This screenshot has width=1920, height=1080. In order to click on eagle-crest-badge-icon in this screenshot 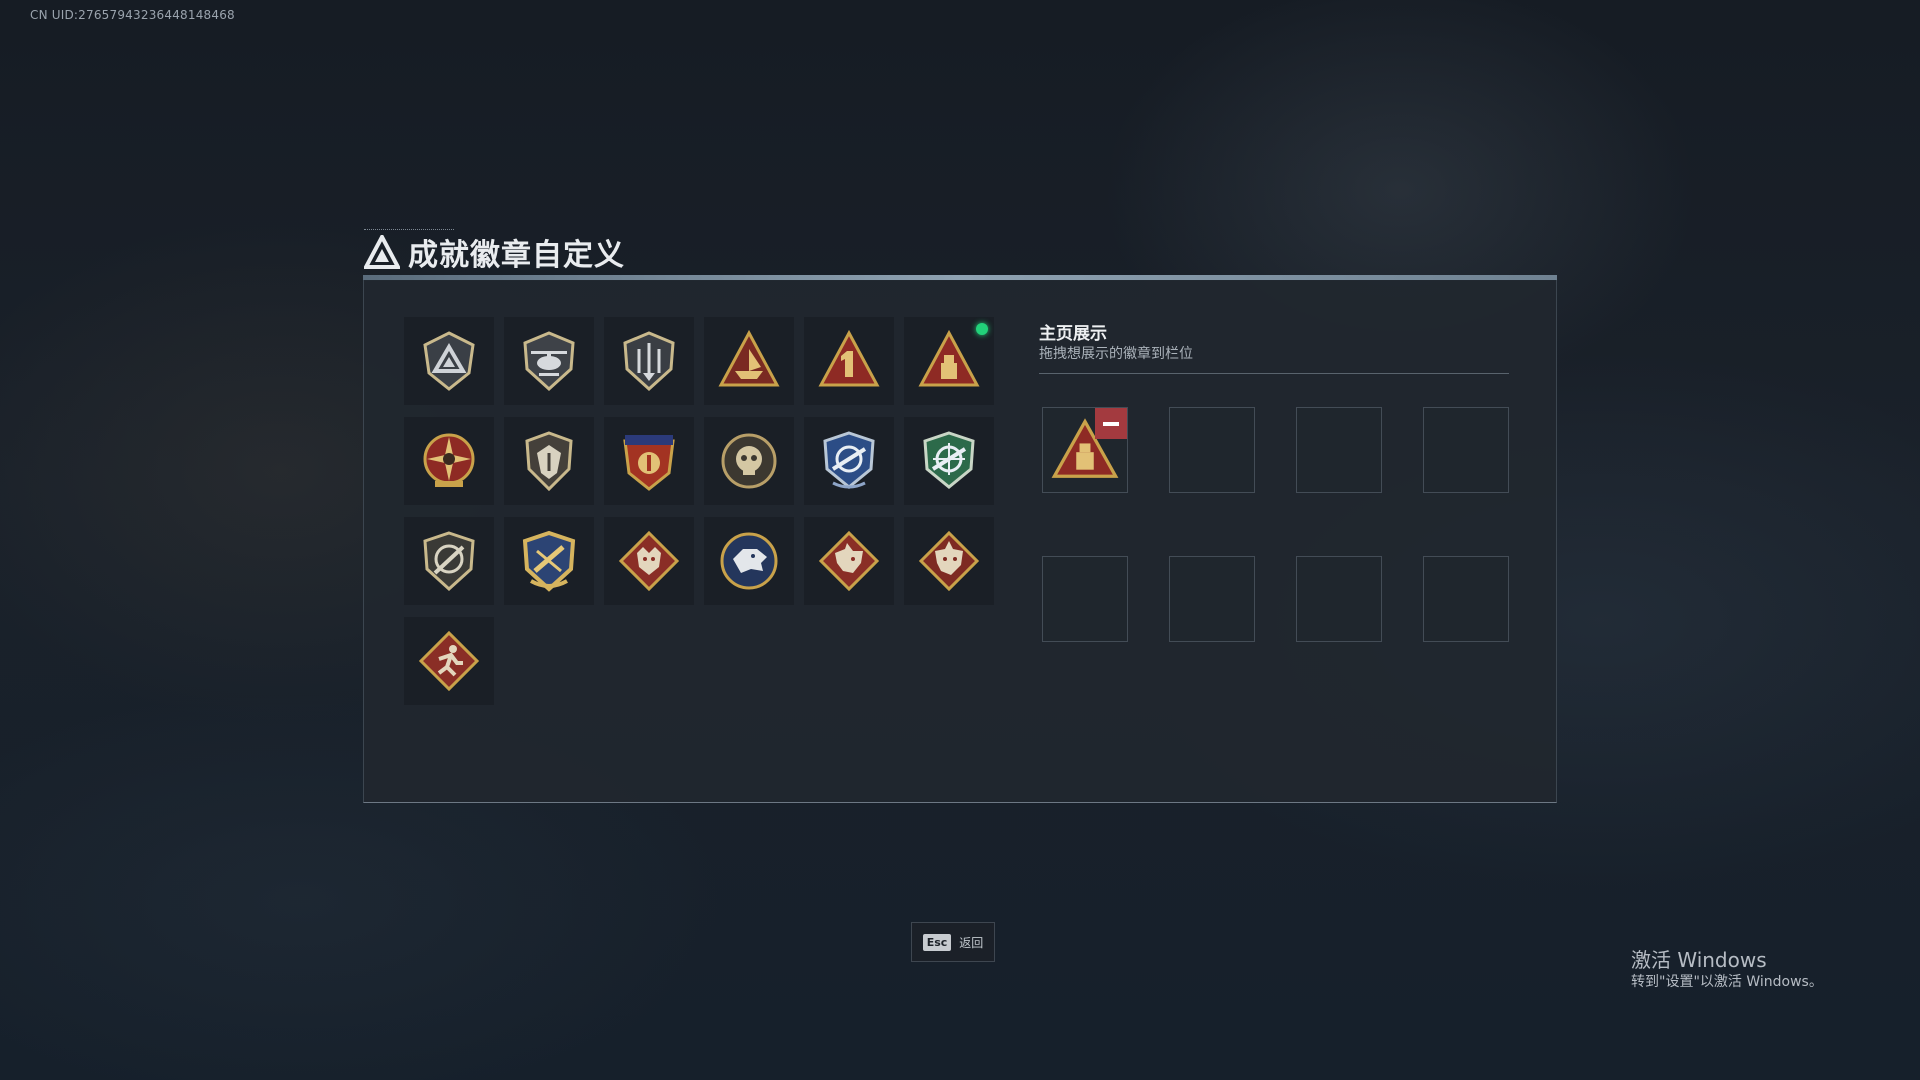, I will do `click(649, 463)`.